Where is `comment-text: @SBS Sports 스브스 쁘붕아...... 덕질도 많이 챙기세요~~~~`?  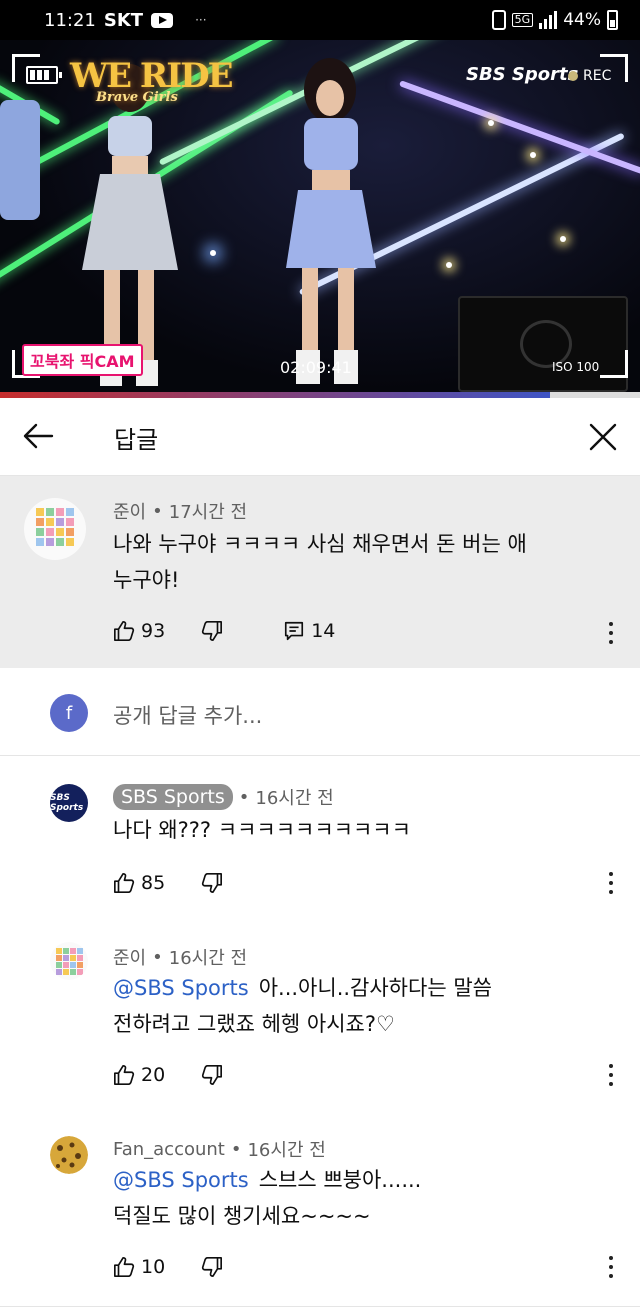
comment-text: @SBS Sports 스브스 쁘붕아...... 덕질도 많이 챙기세요~~~~ is located at coordinates (363, 1198).